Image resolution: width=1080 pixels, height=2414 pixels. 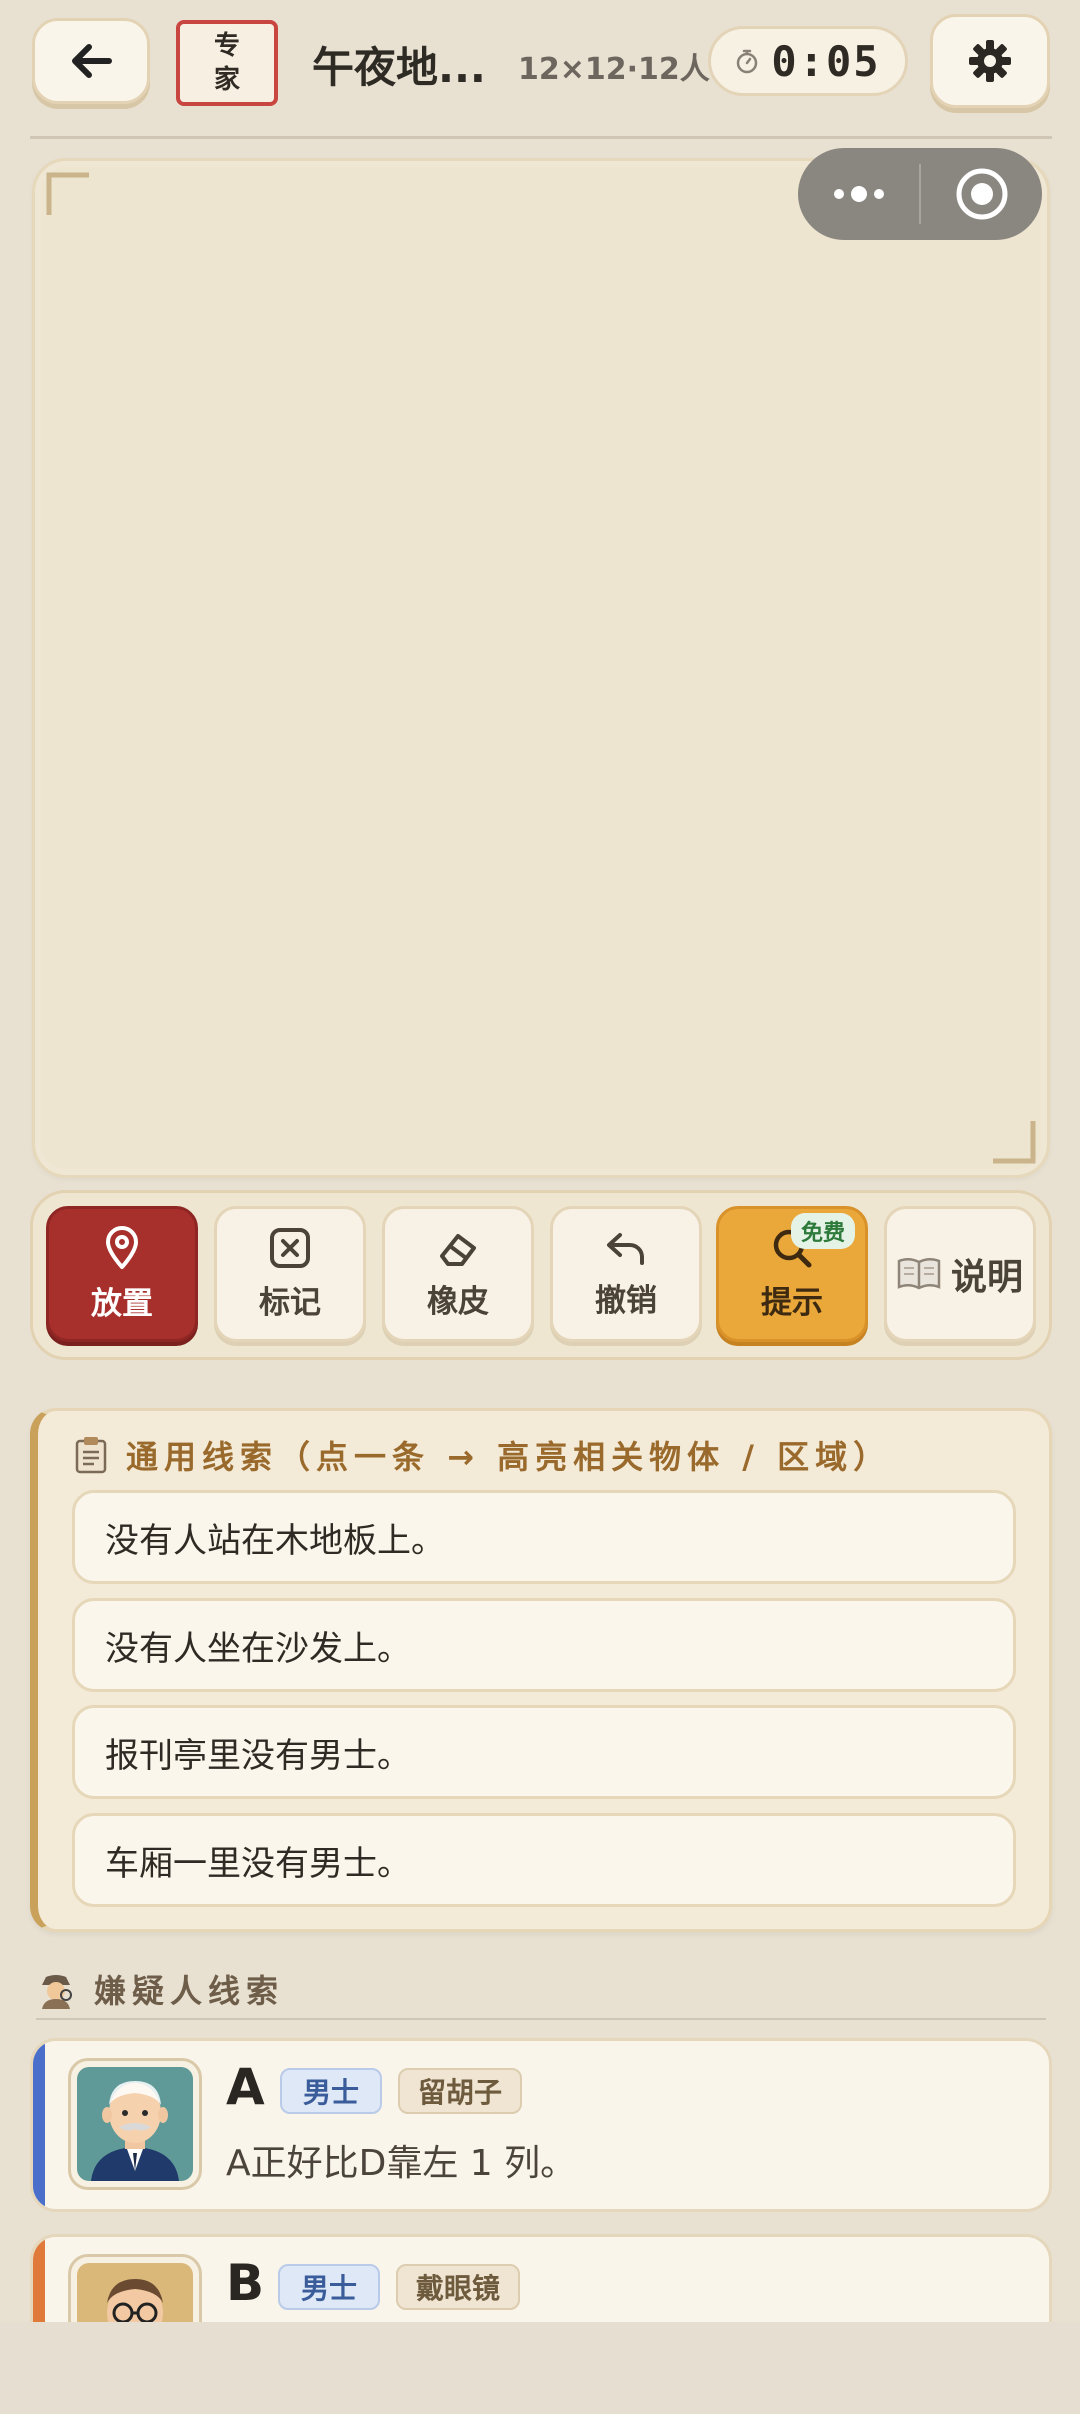 What do you see at coordinates (919, 1274) in the screenshot?
I see `book-icon` at bounding box center [919, 1274].